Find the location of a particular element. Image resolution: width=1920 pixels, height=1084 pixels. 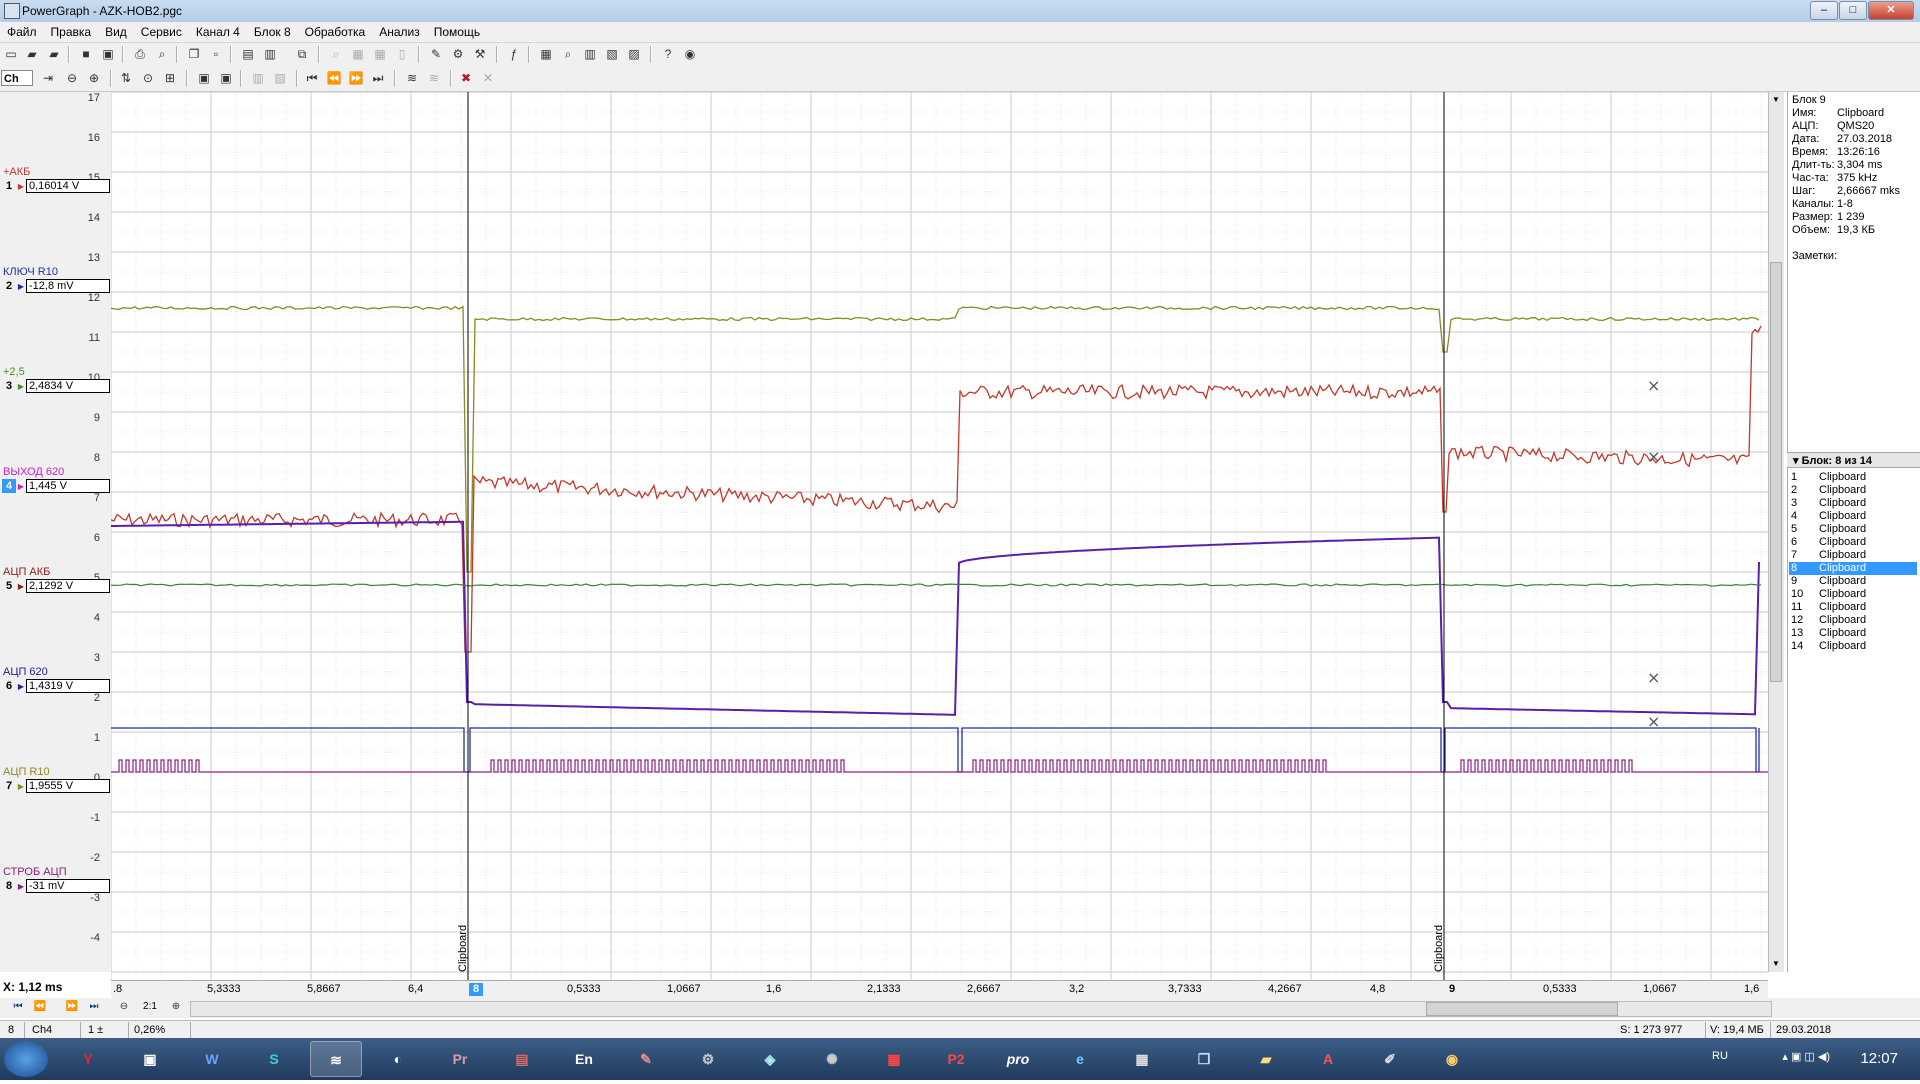

copy-icon: ⧉ is located at coordinates (302, 54).